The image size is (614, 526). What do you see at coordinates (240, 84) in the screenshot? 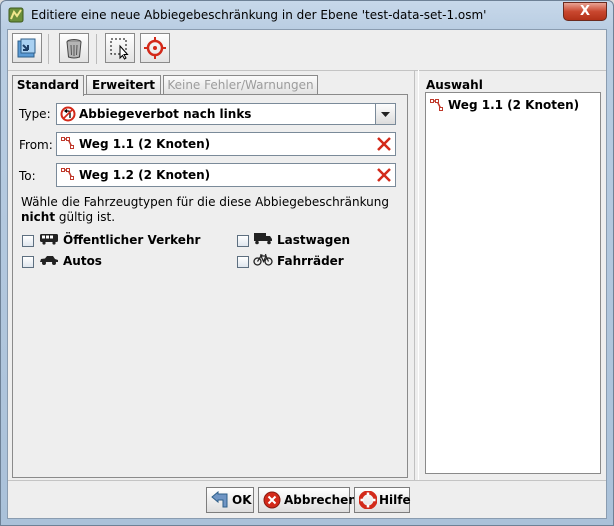
I see `tab-warnings: Keine Fehler/Warnungen` at bounding box center [240, 84].